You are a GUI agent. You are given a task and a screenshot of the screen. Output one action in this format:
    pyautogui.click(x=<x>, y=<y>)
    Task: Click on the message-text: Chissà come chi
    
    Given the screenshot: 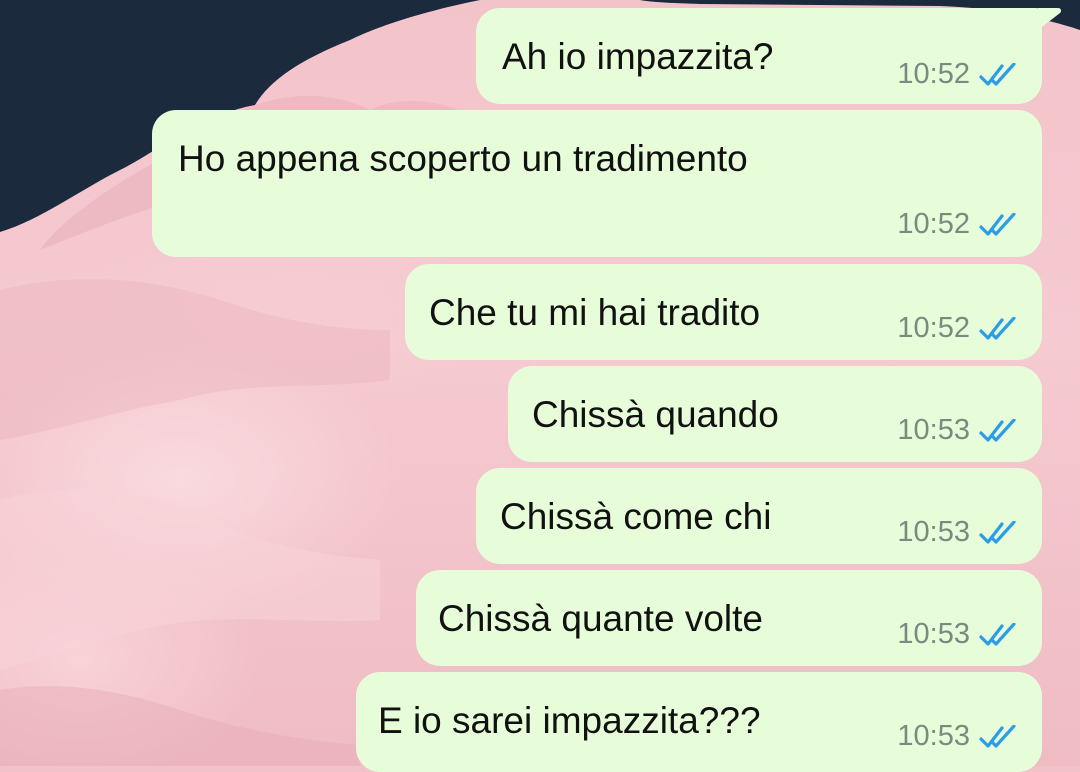 What is the action you would take?
    pyautogui.click(x=636, y=516)
    